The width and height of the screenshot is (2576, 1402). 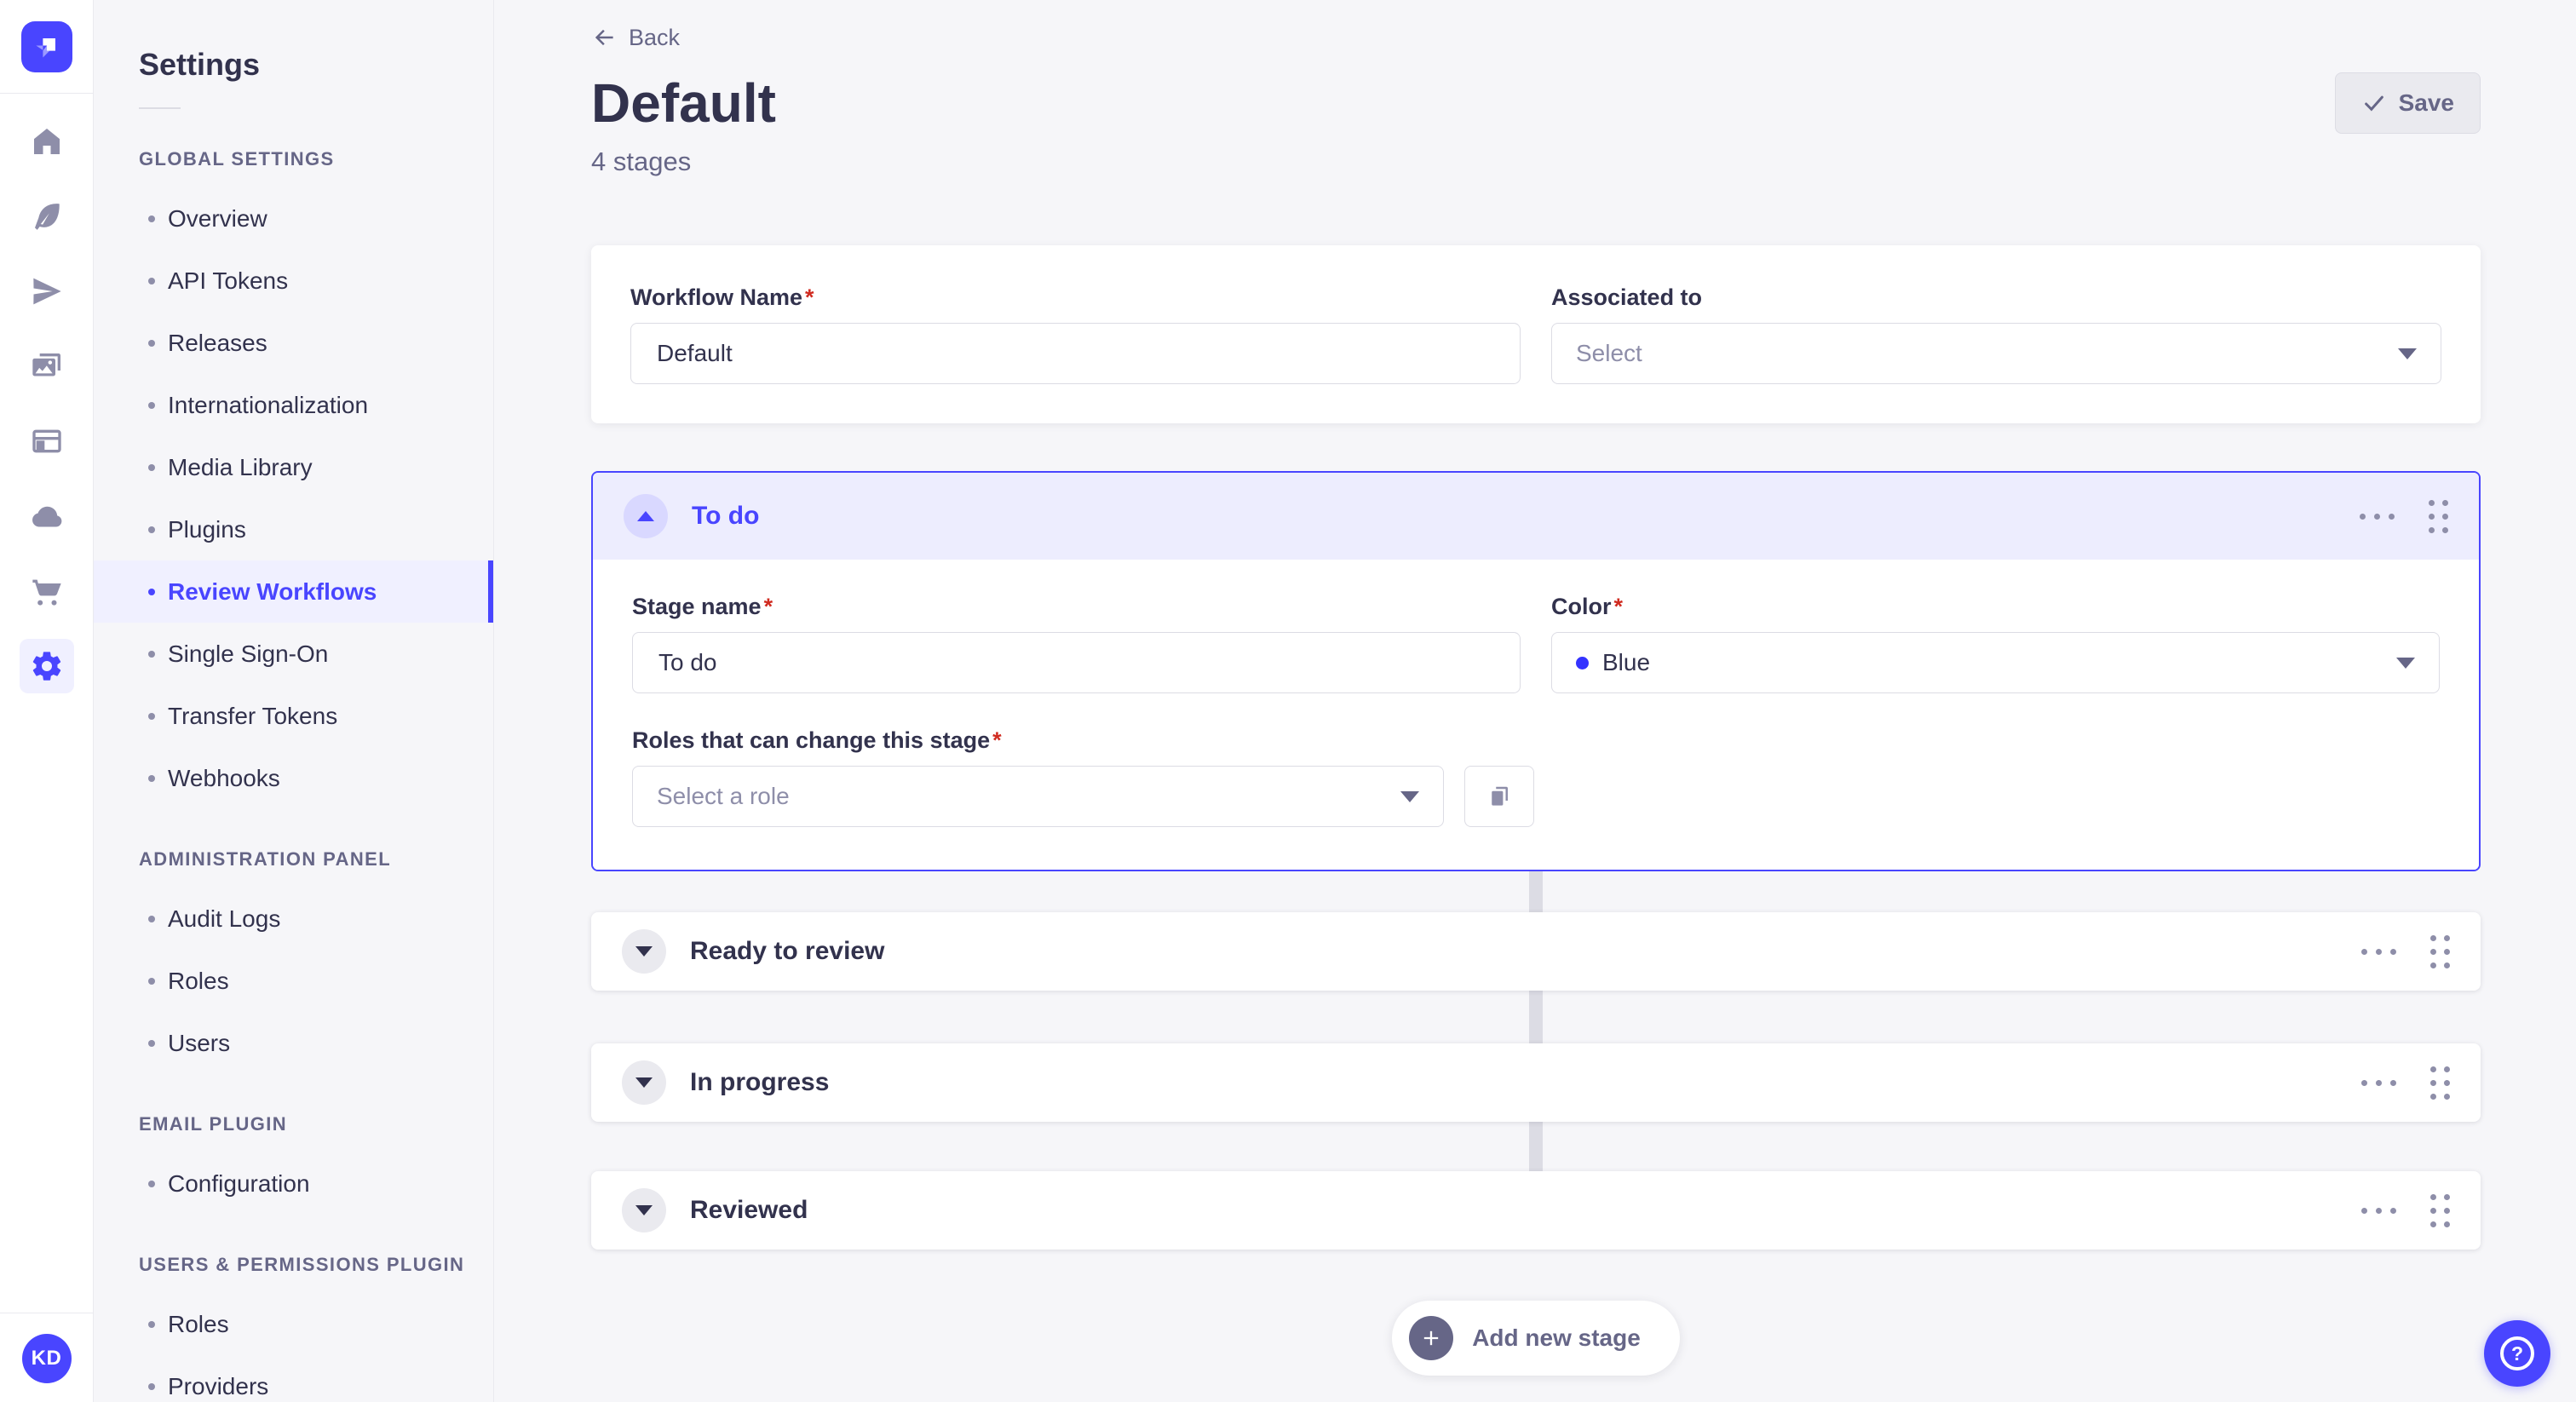 I want to click on sidebar-item-releases: Releases, so click(x=294, y=343).